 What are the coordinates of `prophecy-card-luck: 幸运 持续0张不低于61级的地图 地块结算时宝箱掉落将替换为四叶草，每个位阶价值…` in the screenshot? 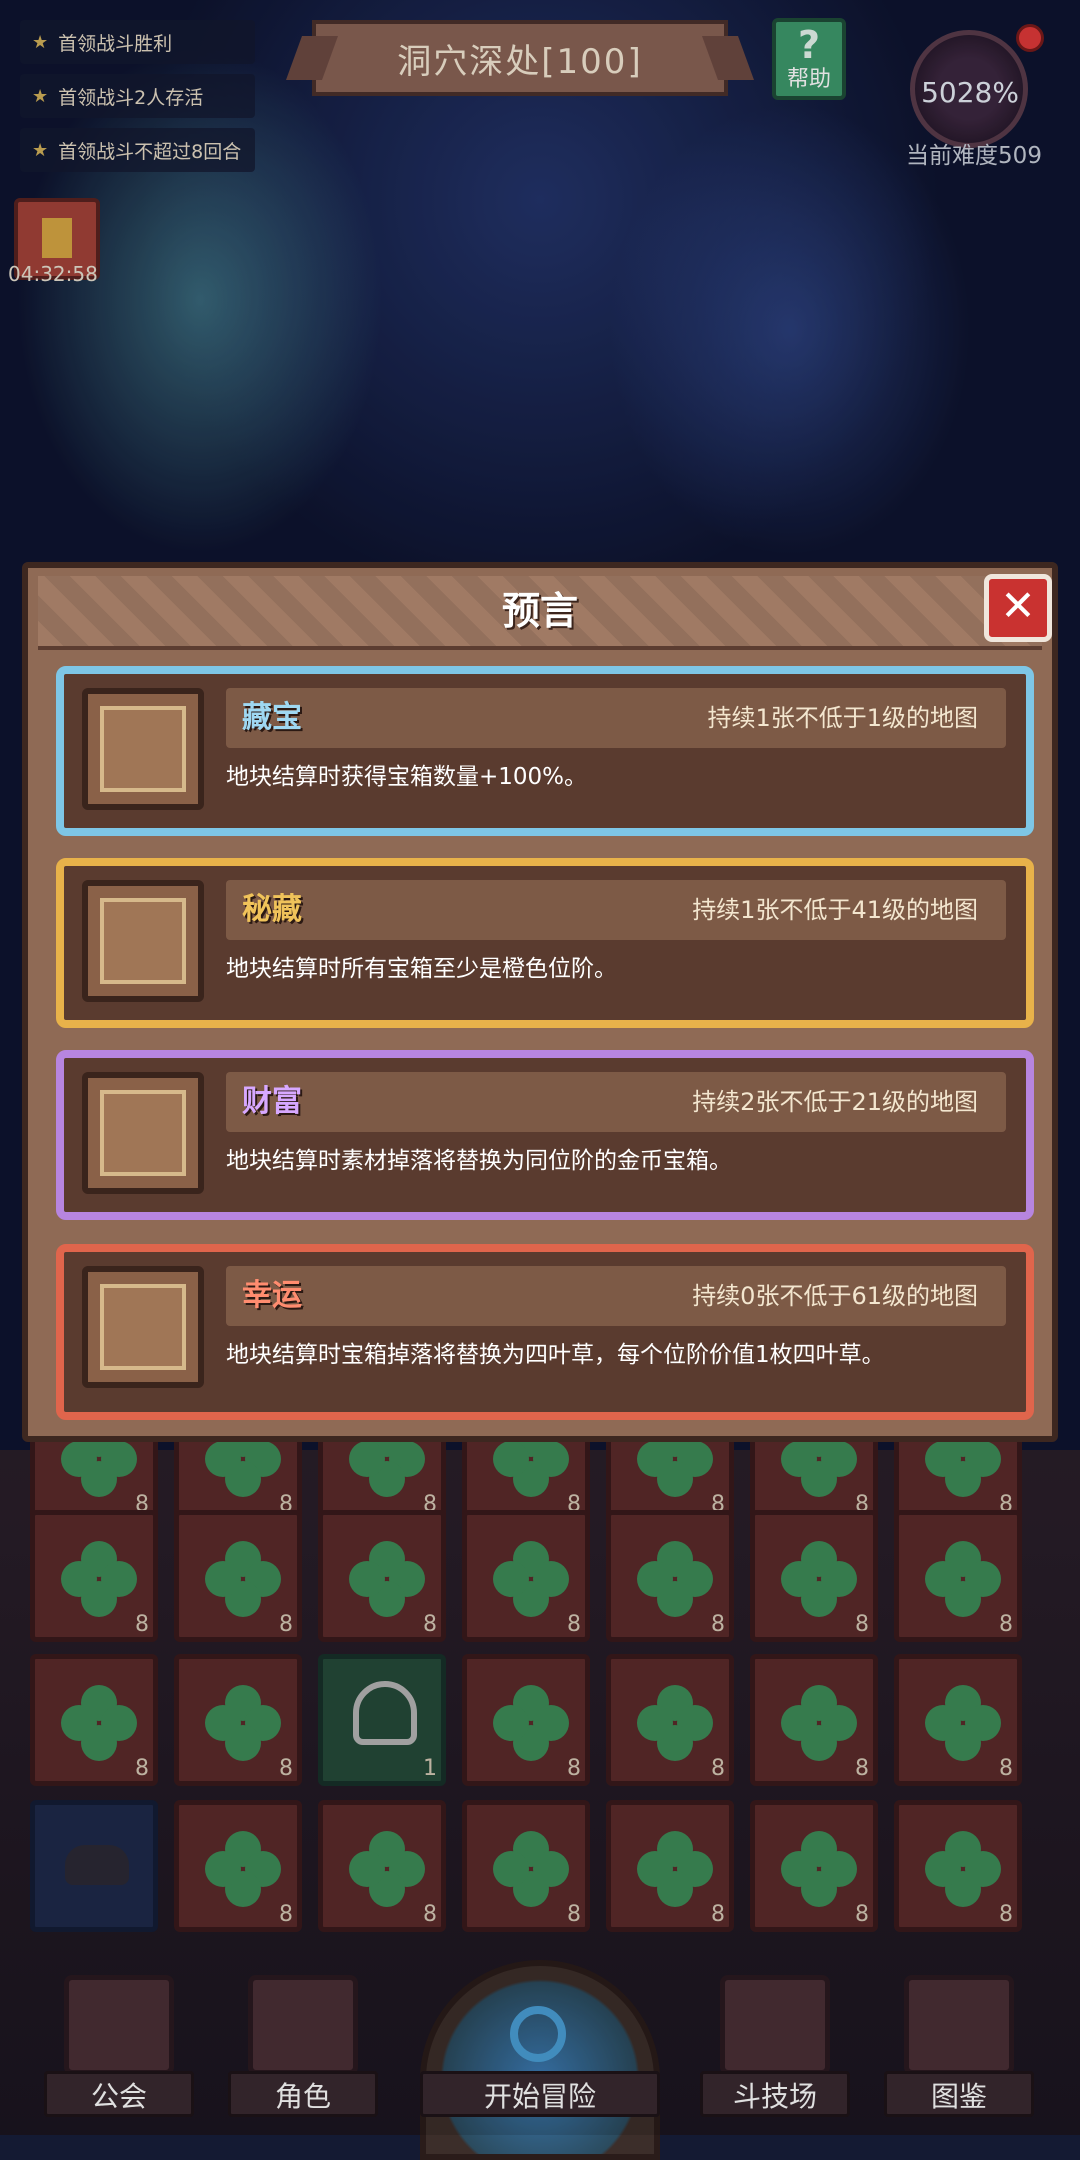 It's located at (545, 1332).